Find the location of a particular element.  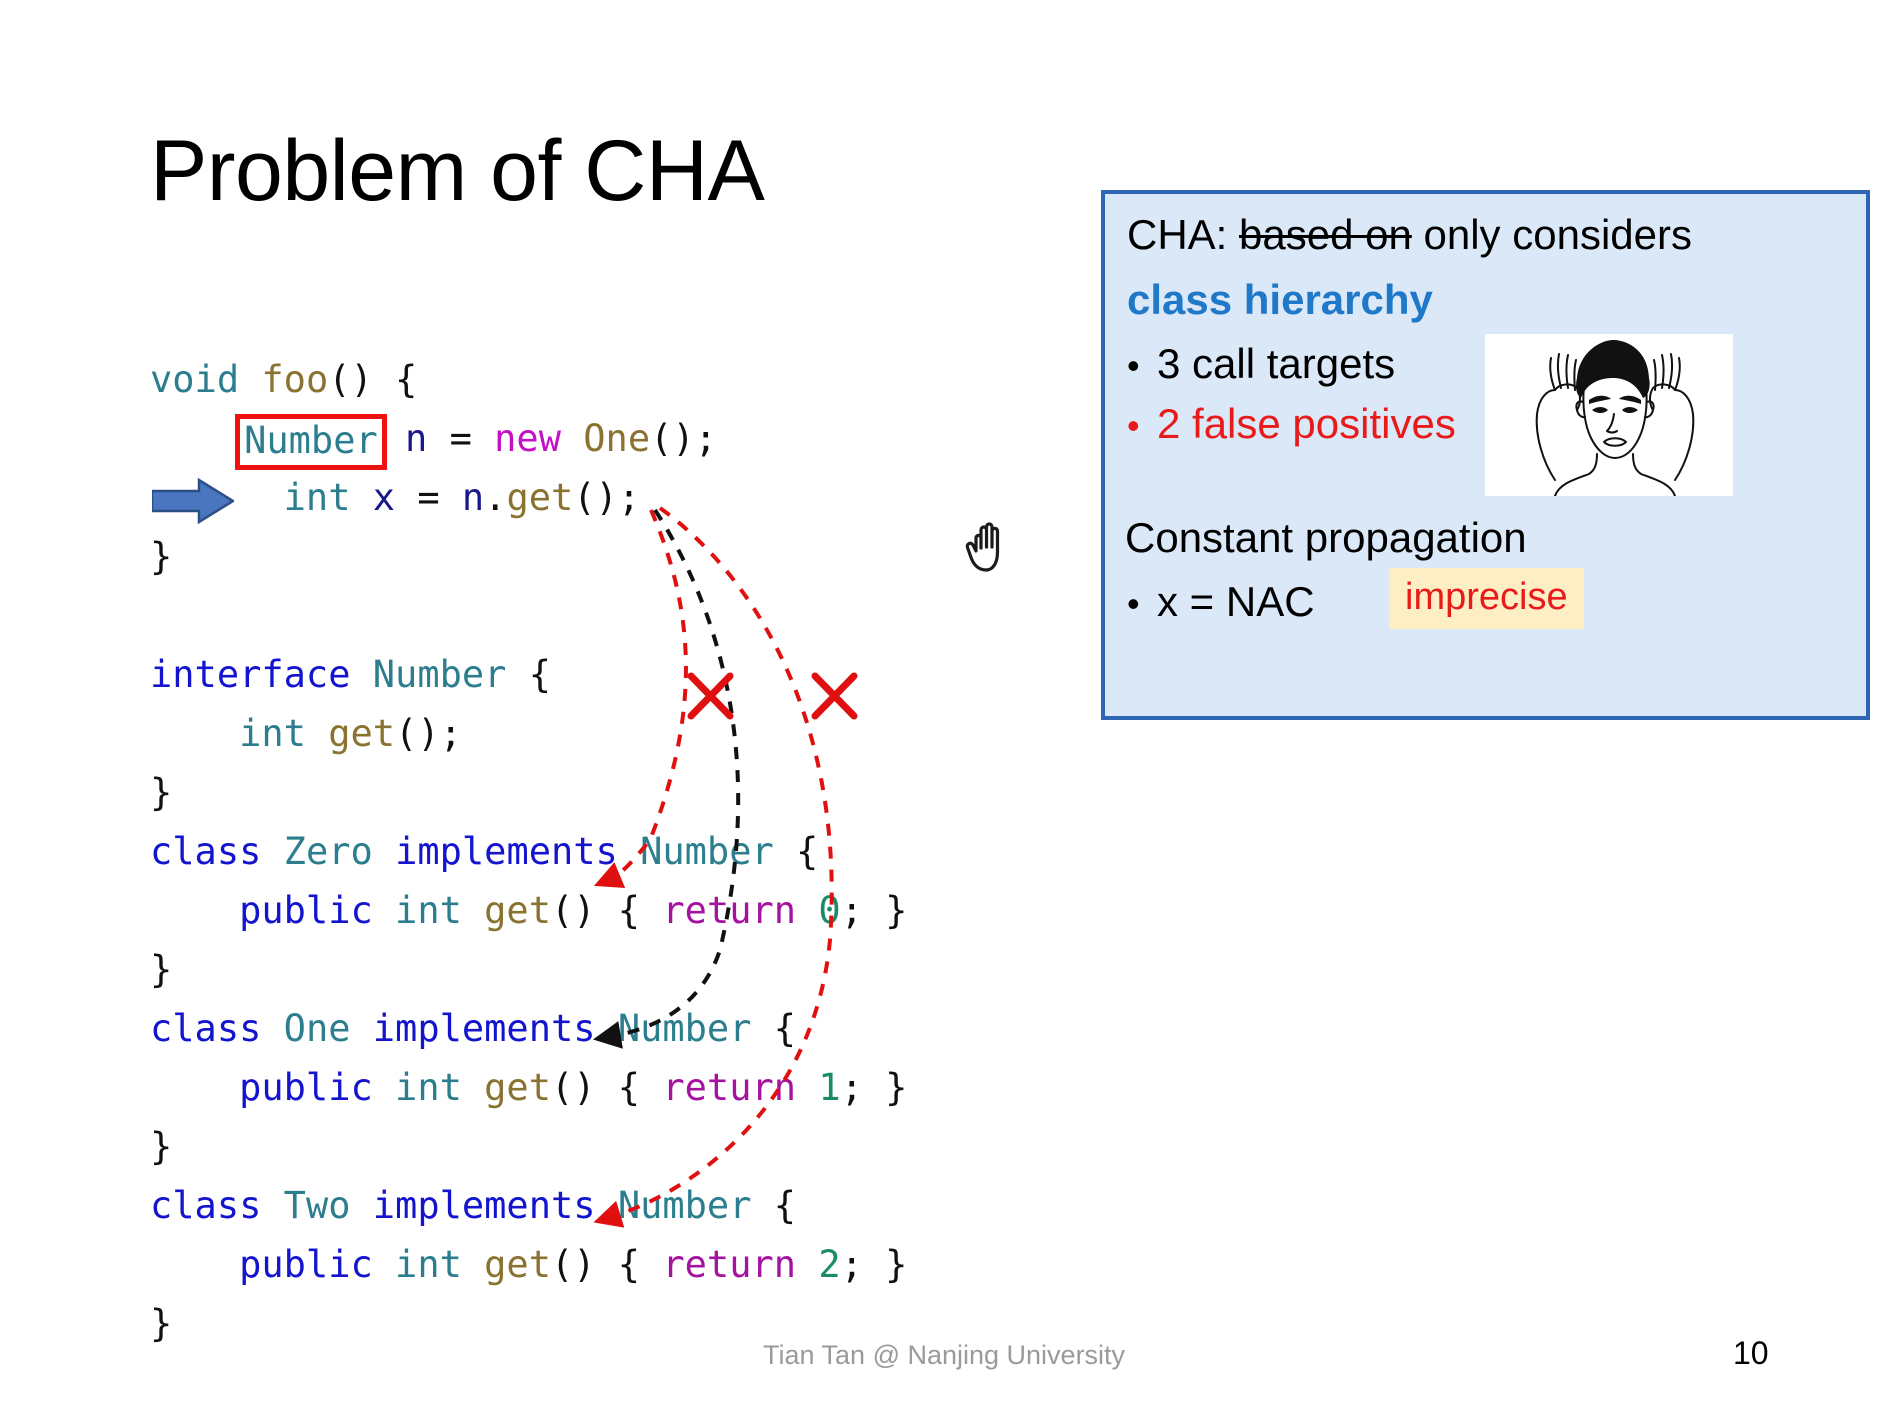

code-token: 2 is located at coordinates (829, 1264).